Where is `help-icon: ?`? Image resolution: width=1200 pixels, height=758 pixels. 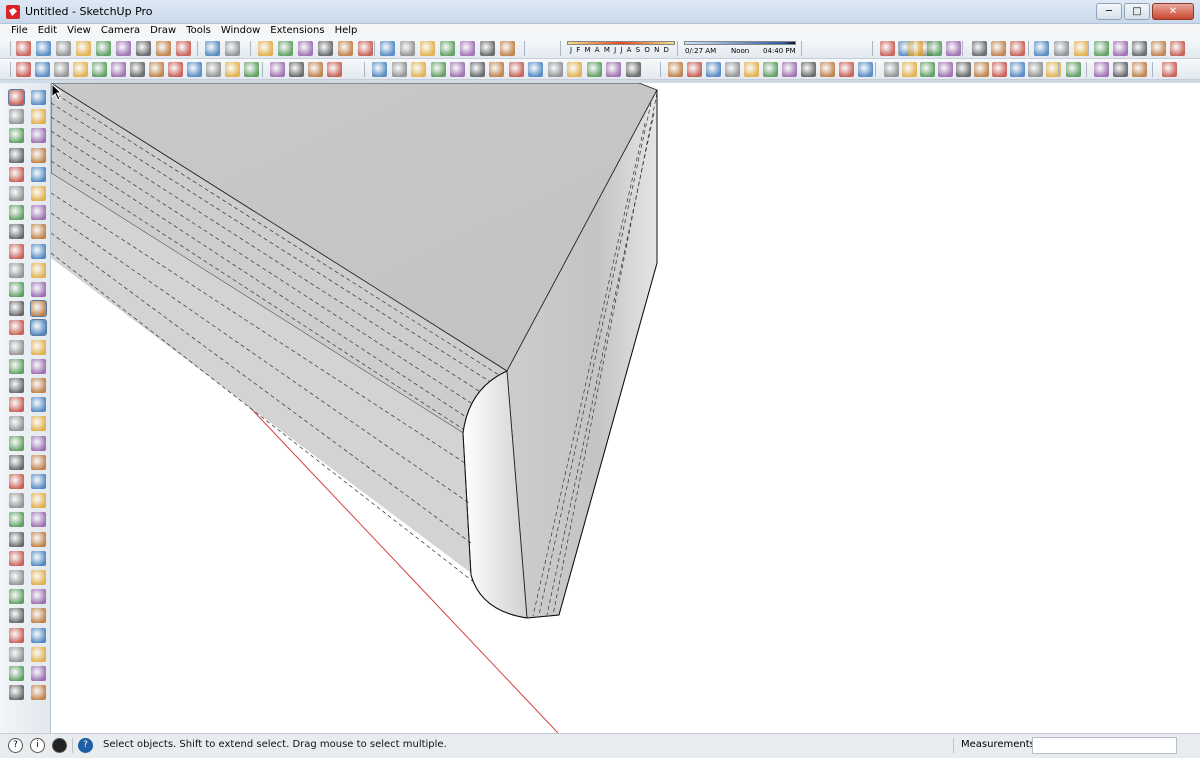 help-icon: ? is located at coordinates (85, 745).